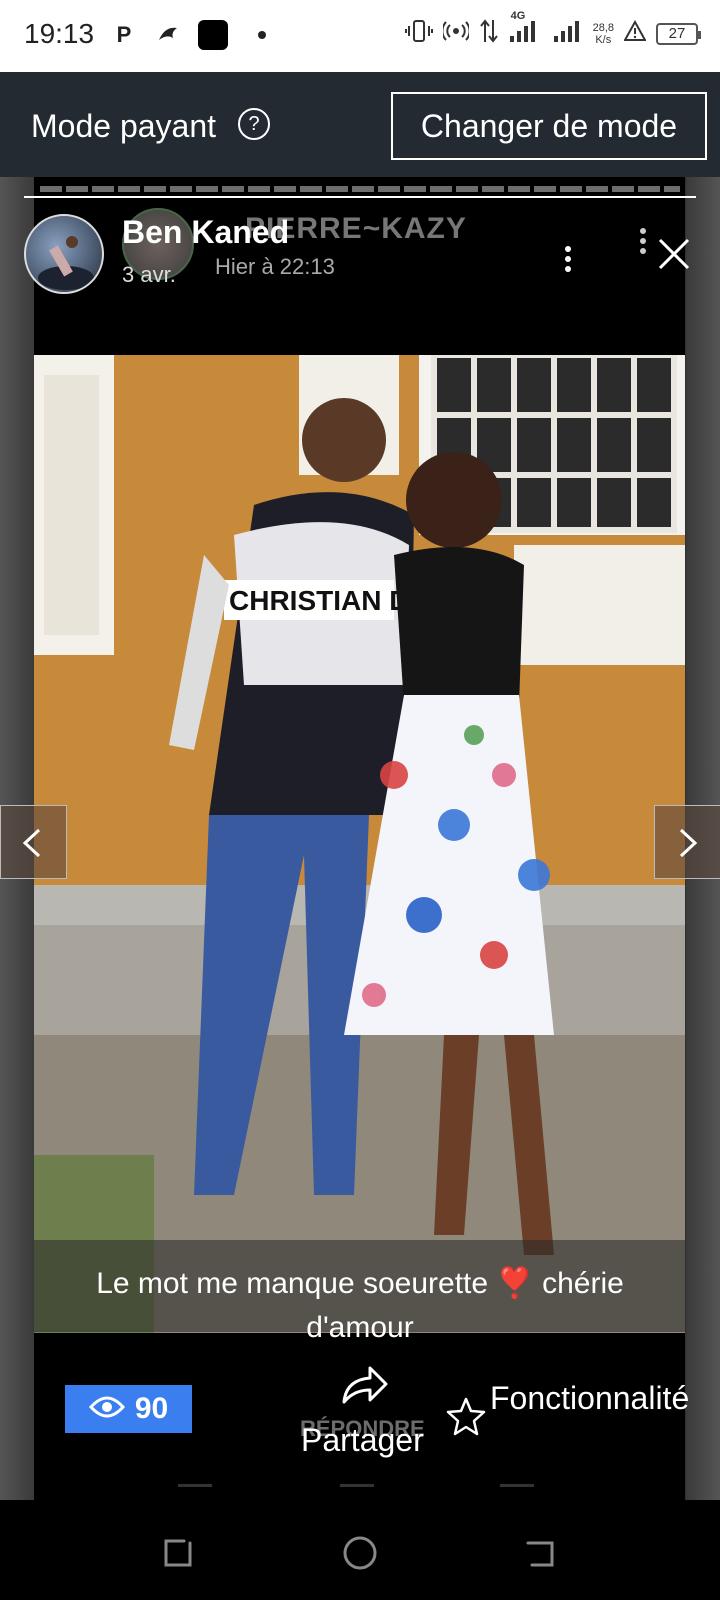  I want to click on status-system-icons: 4G 28,8 K/s 27, so click(552, 29).